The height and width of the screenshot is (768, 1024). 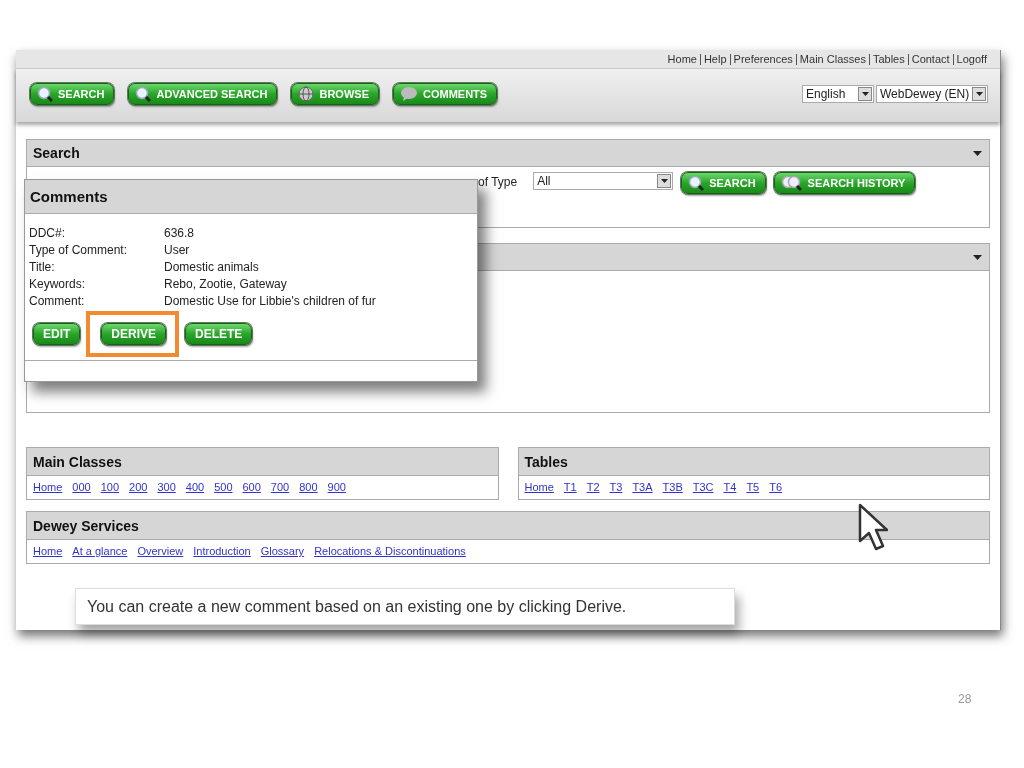 I want to click on field-value: User, so click(x=177, y=250).